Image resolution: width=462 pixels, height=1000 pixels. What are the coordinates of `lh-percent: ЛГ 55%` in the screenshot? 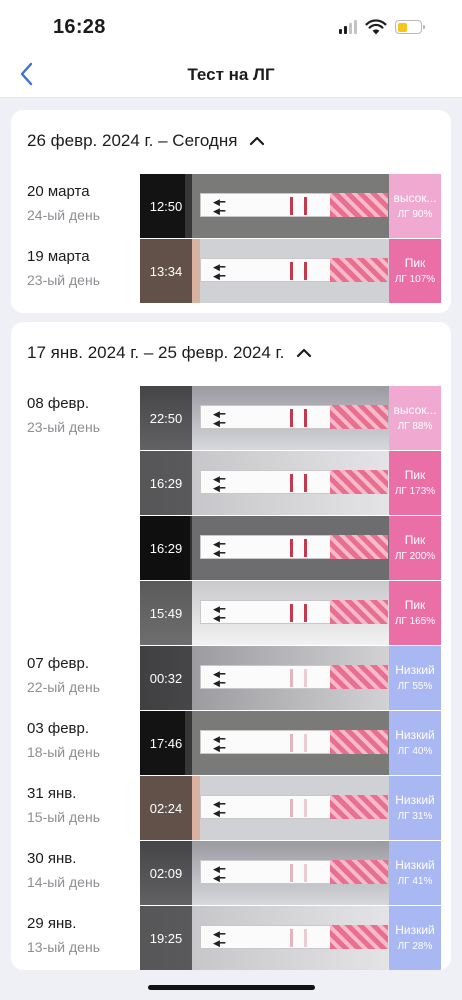 It's located at (415, 686).